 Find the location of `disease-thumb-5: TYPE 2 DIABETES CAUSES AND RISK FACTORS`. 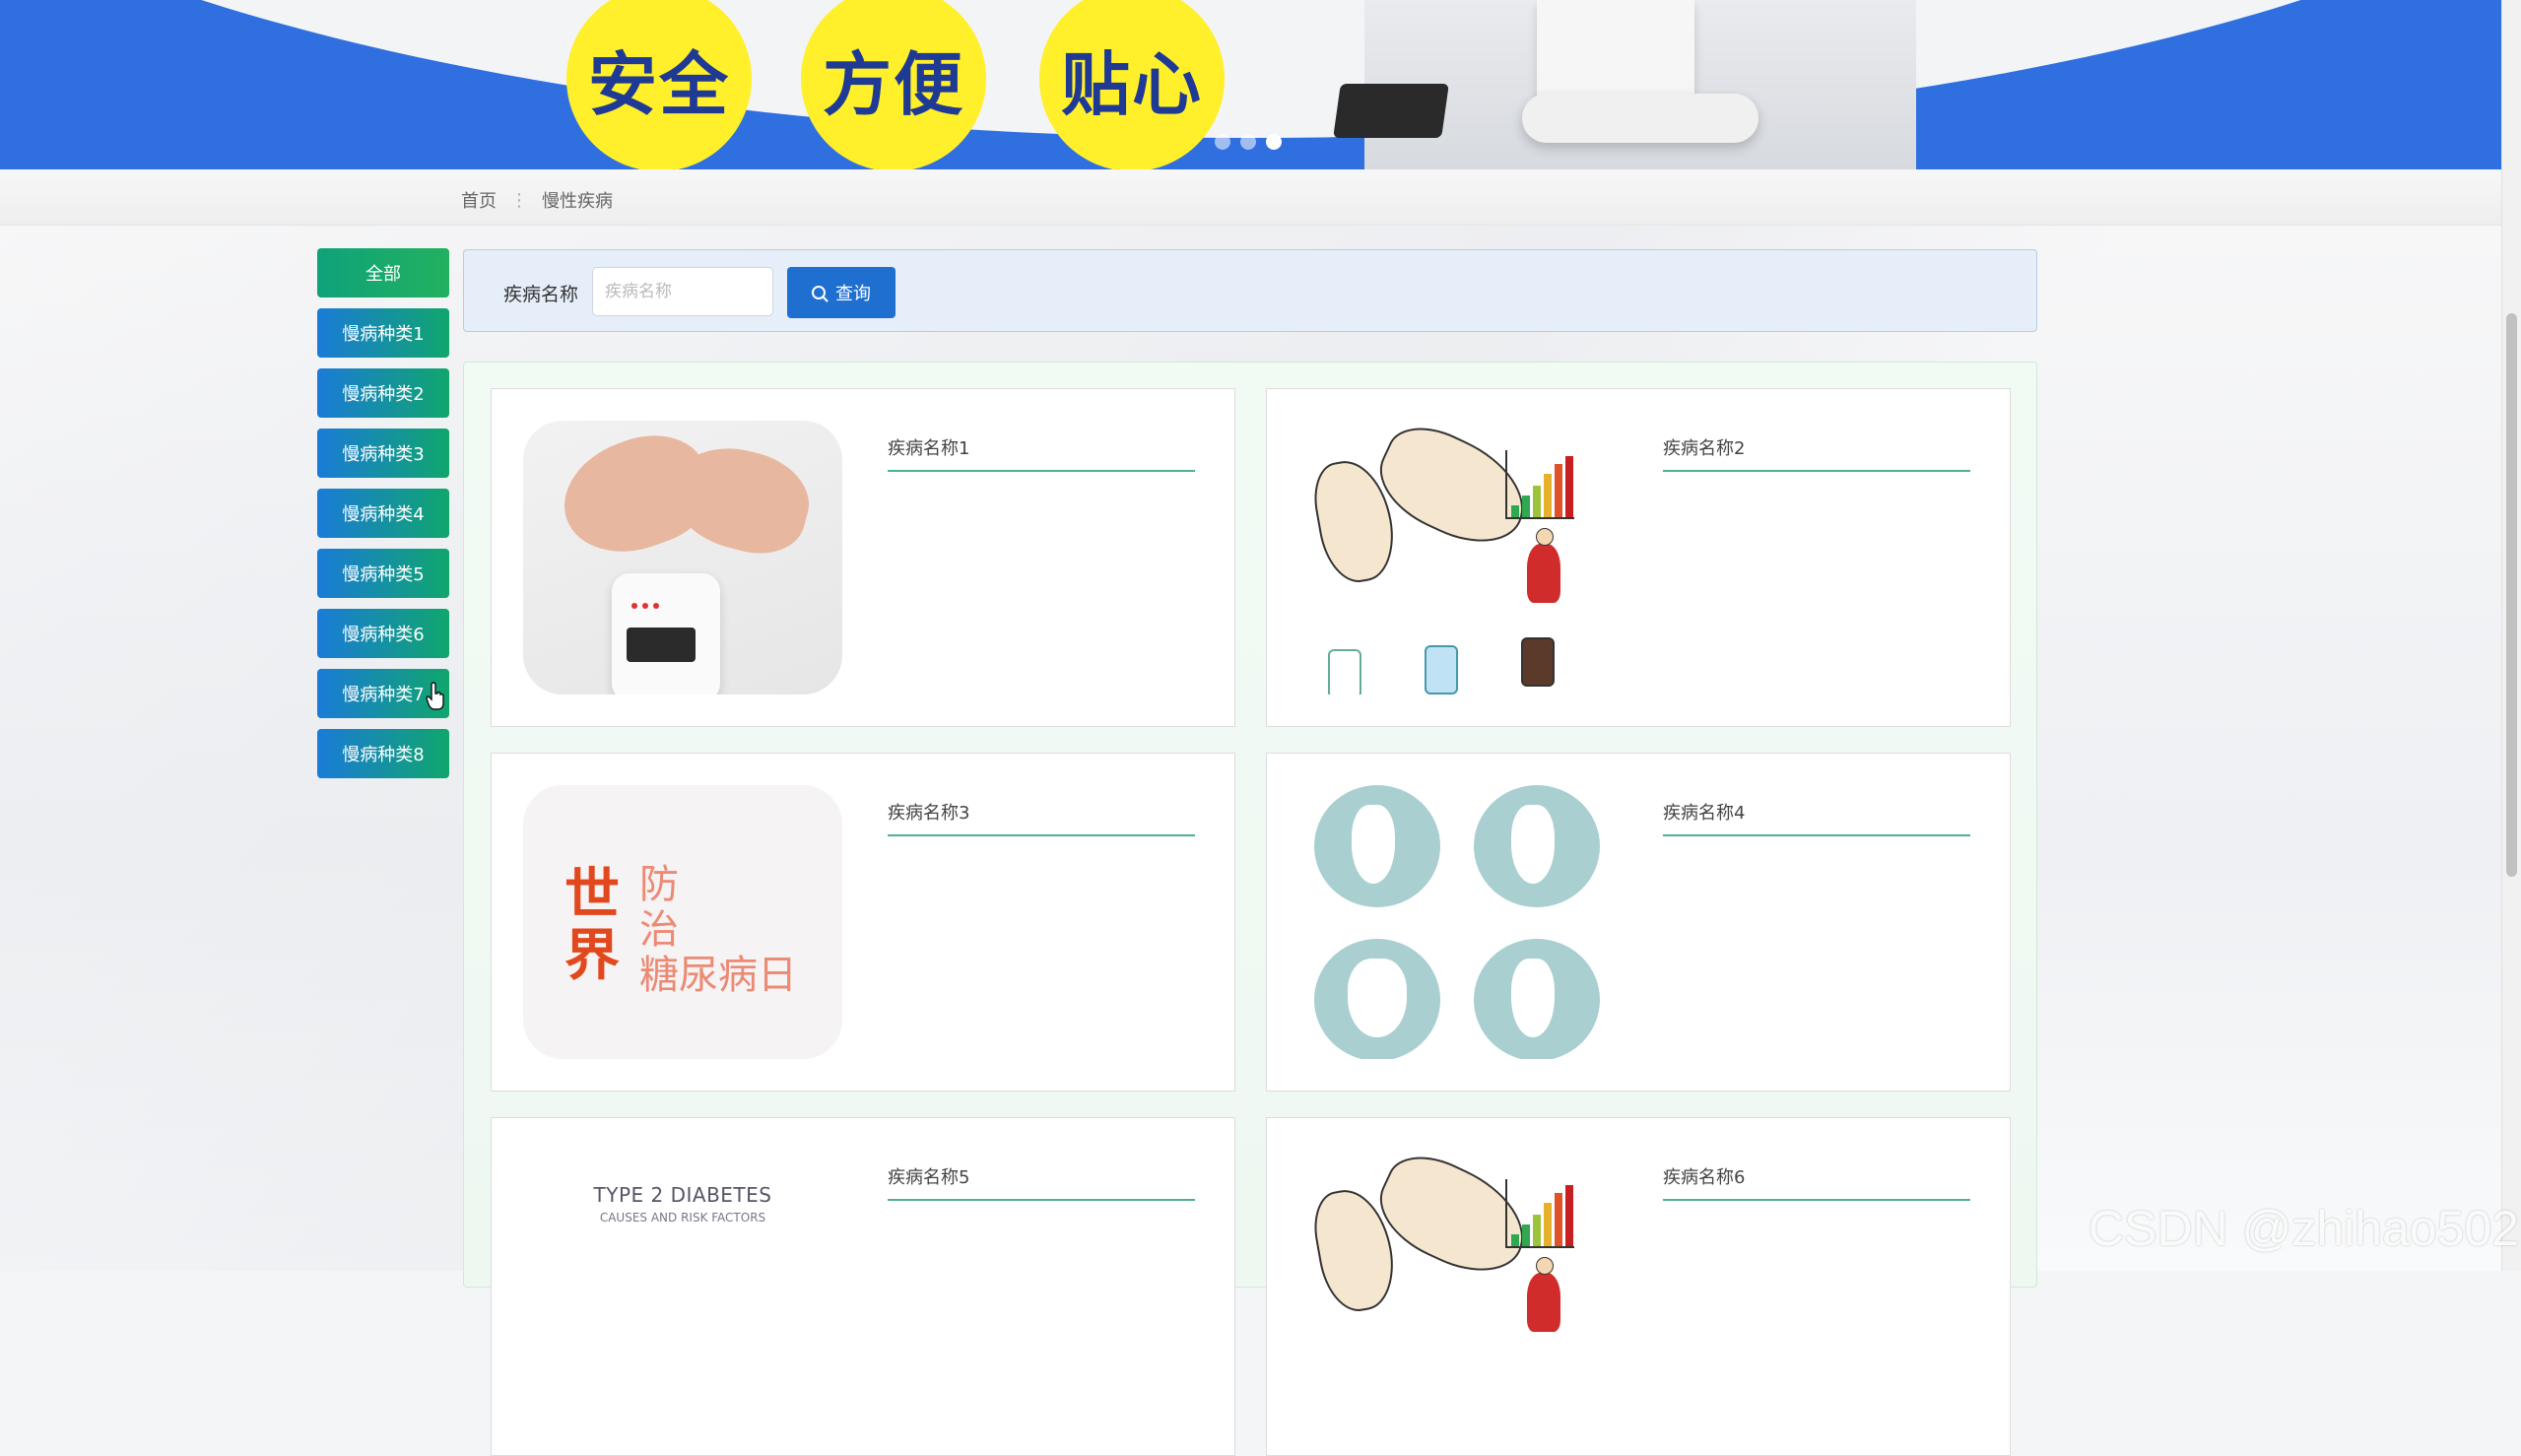

disease-thumb-5: TYPE 2 DIABETES CAUSES AND RISK FACTORS is located at coordinates (682, 1286).